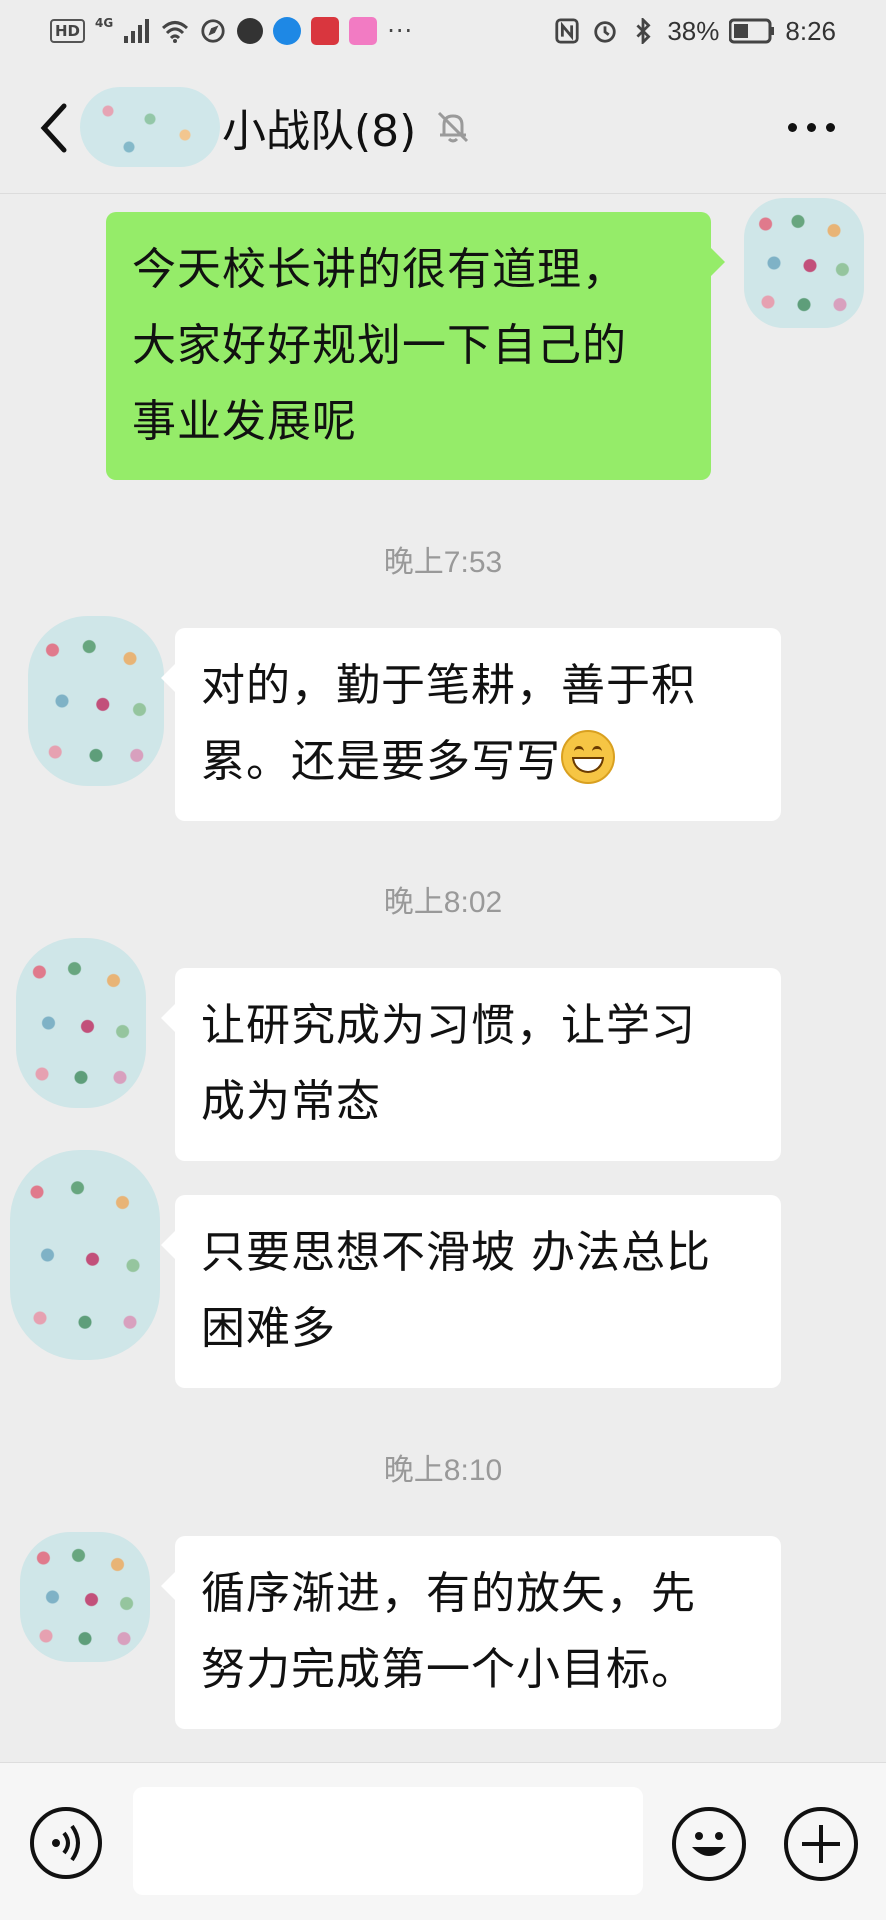 The width and height of the screenshot is (886, 1920). What do you see at coordinates (818, 127) in the screenshot?
I see `more-icon` at bounding box center [818, 127].